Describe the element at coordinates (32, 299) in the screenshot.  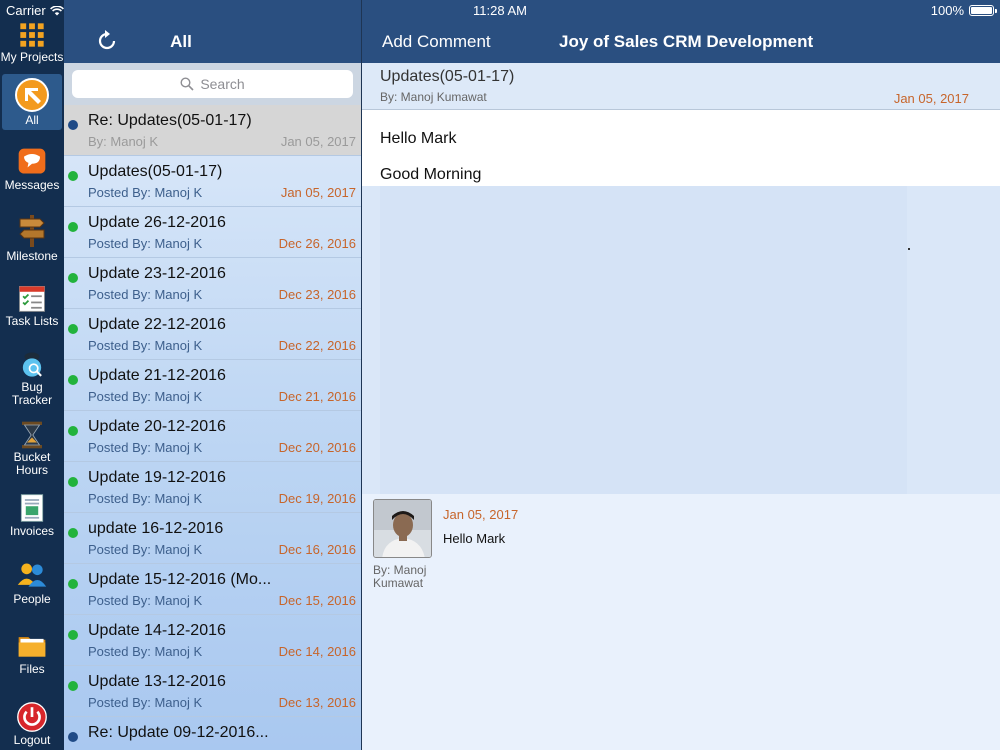
I see `task-list-icon` at that location.